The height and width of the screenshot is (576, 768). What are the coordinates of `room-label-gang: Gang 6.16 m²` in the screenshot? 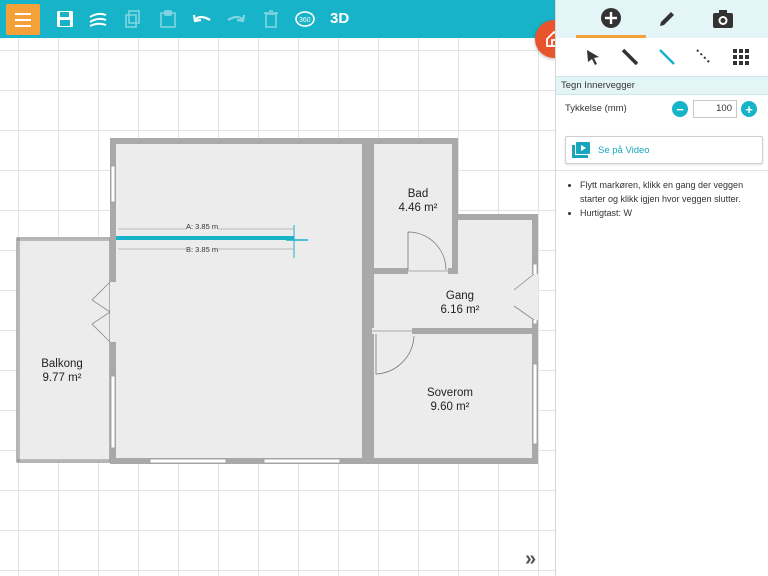 It's located at (460, 303).